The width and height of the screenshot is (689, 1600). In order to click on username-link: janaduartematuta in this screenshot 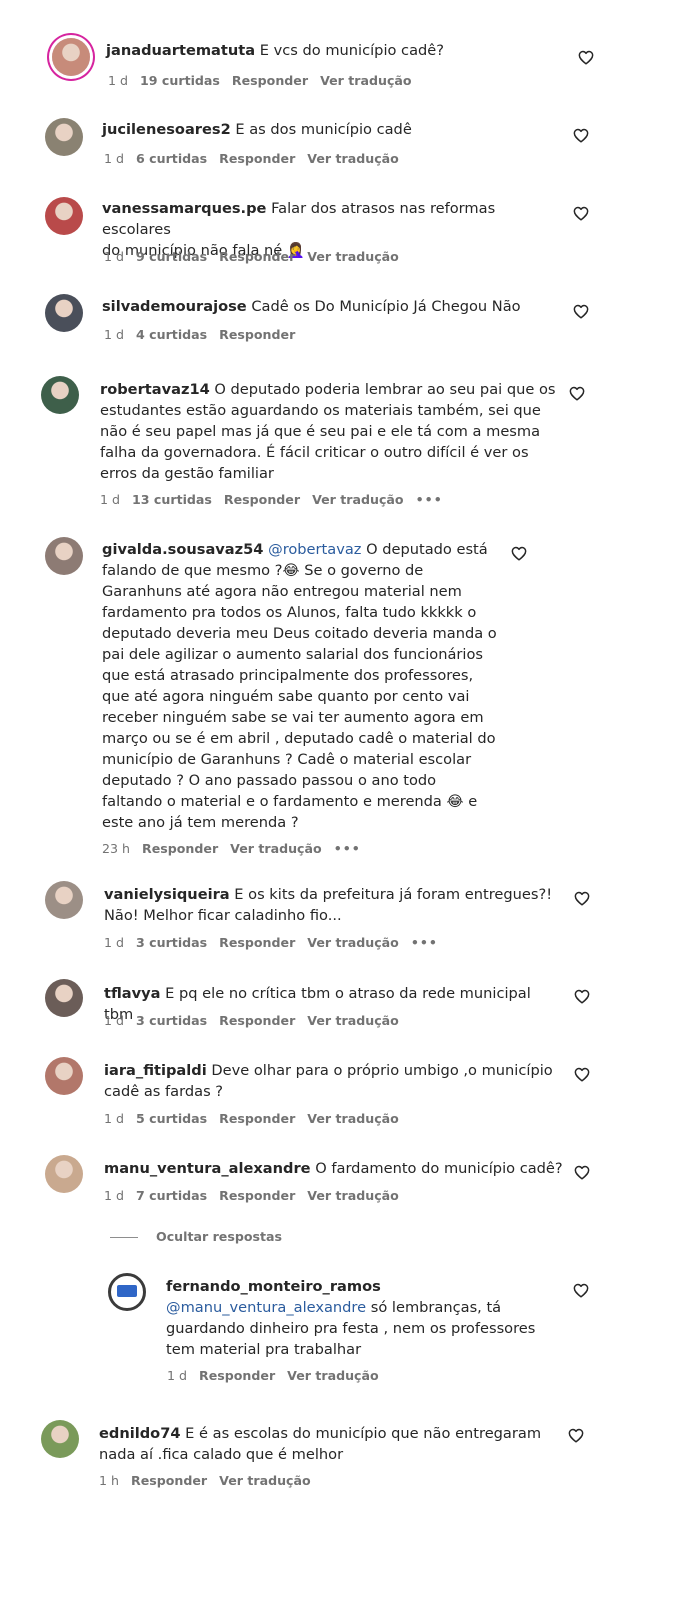, I will do `click(180, 50)`.